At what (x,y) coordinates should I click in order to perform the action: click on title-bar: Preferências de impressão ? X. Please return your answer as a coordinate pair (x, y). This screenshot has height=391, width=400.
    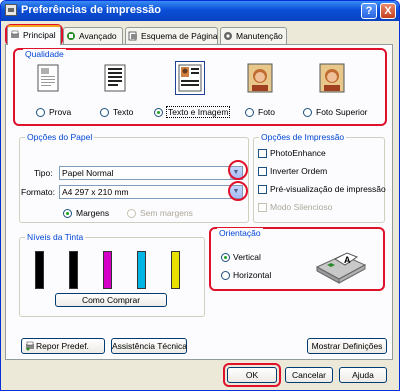
    Looking at the image, I should click on (200, 11).